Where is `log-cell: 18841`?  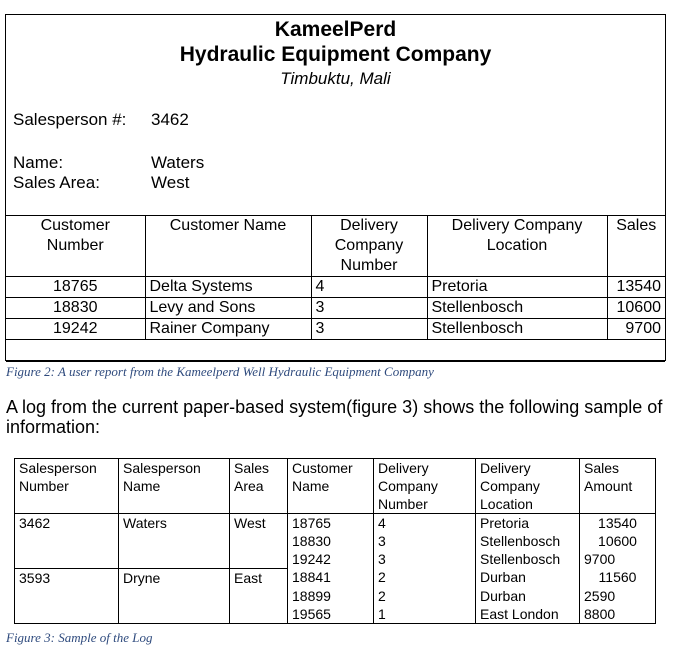 log-cell: 18841 is located at coordinates (330, 577).